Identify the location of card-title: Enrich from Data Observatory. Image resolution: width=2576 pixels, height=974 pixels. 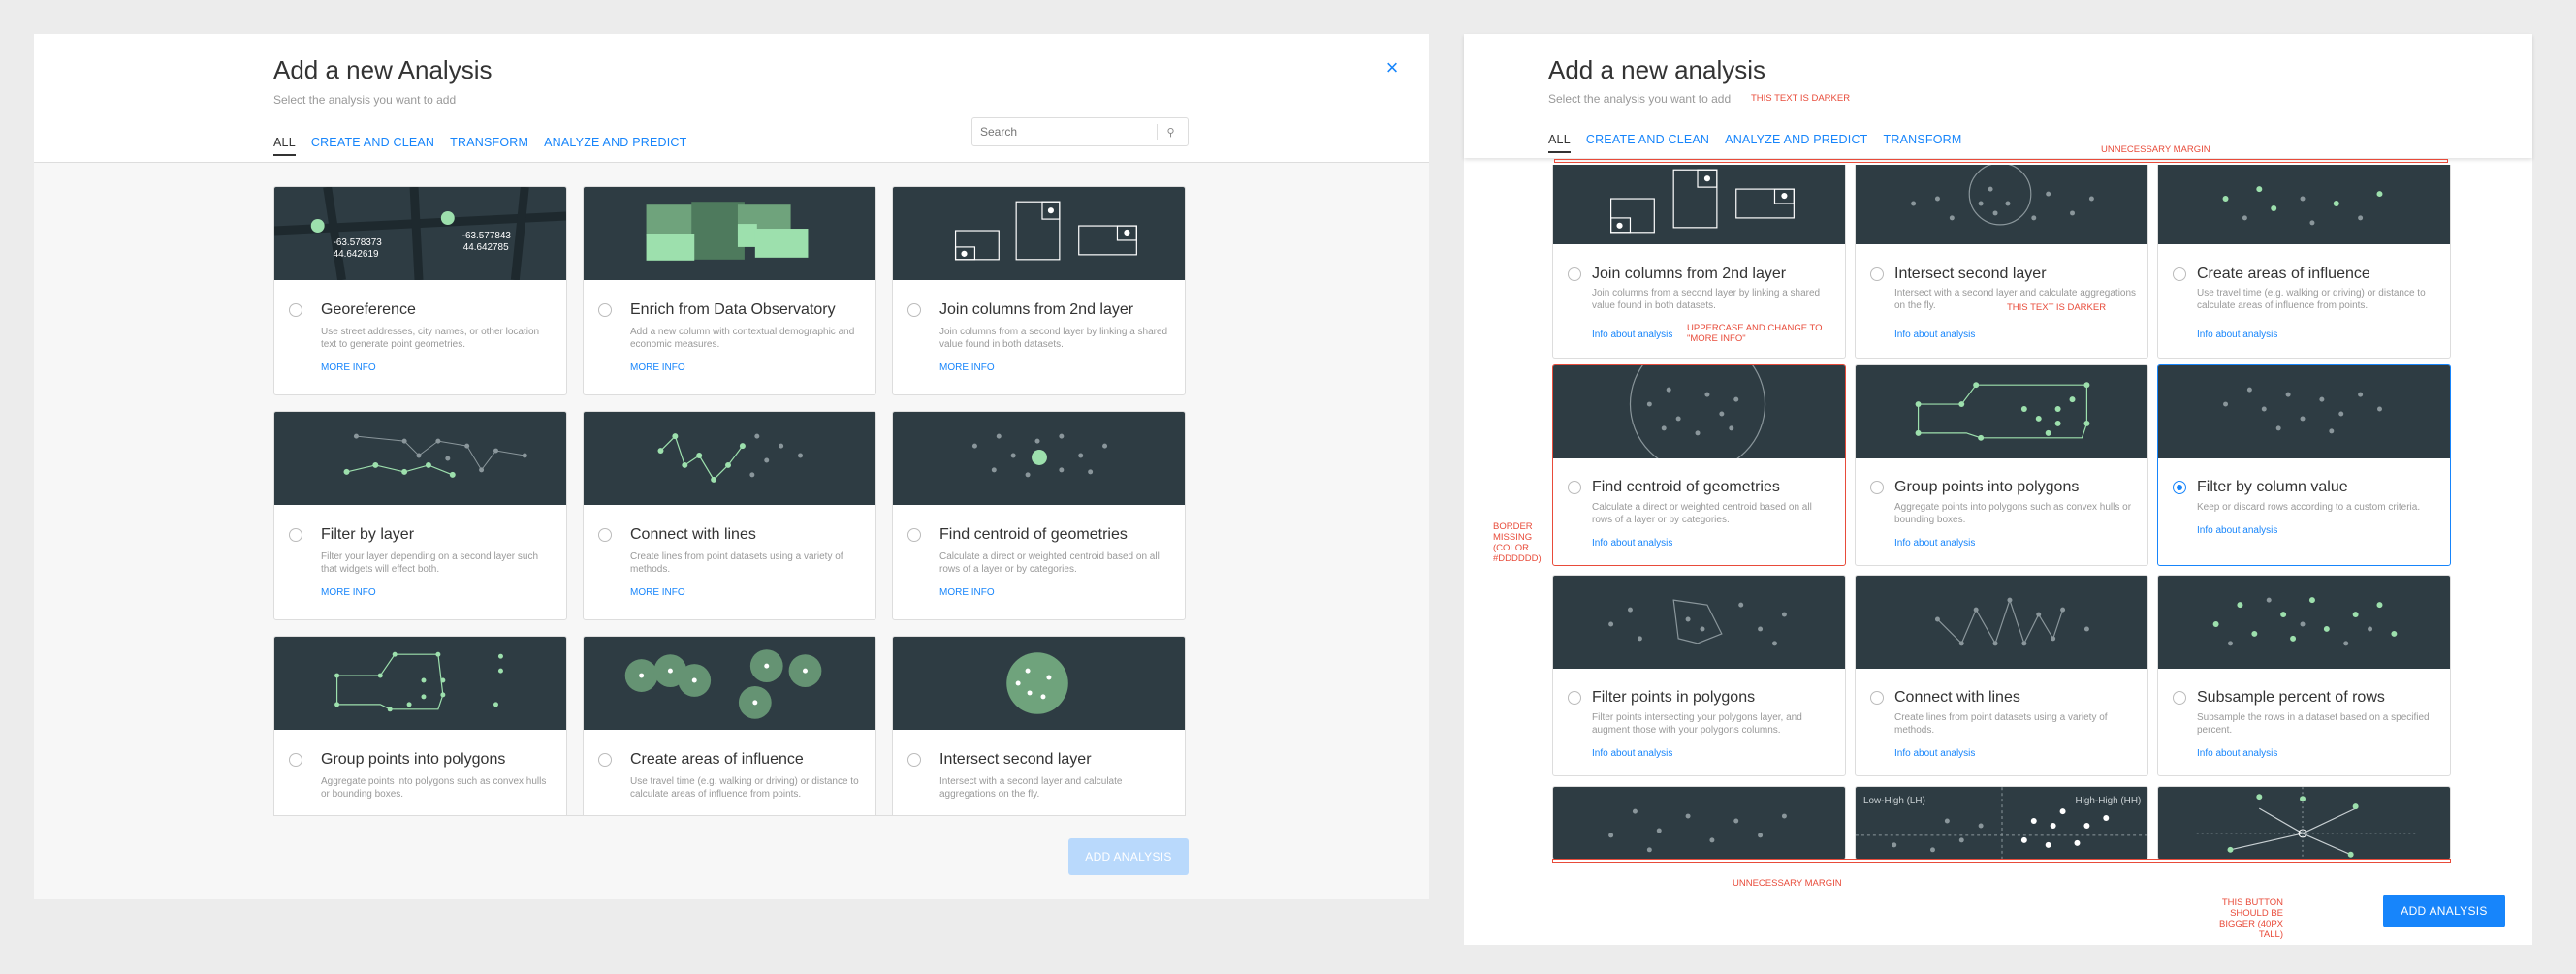
(733, 309).